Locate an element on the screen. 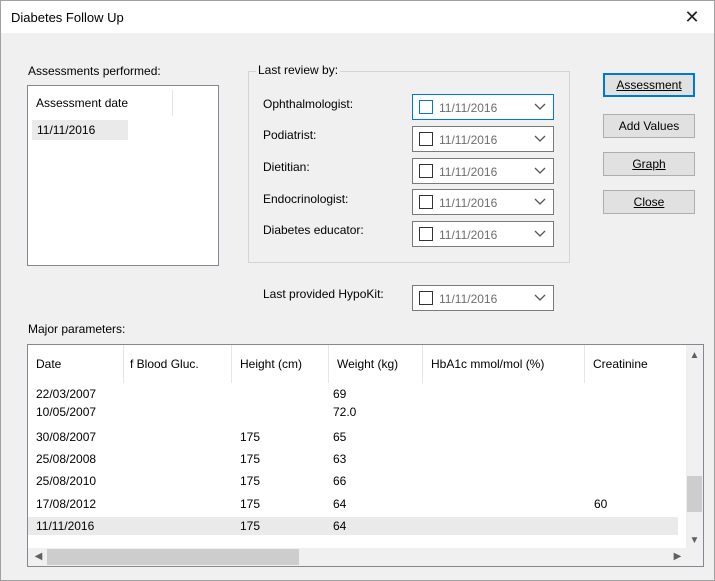 The height and width of the screenshot is (581, 715). horizontal-scroll-thumb is located at coordinates (173, 557).